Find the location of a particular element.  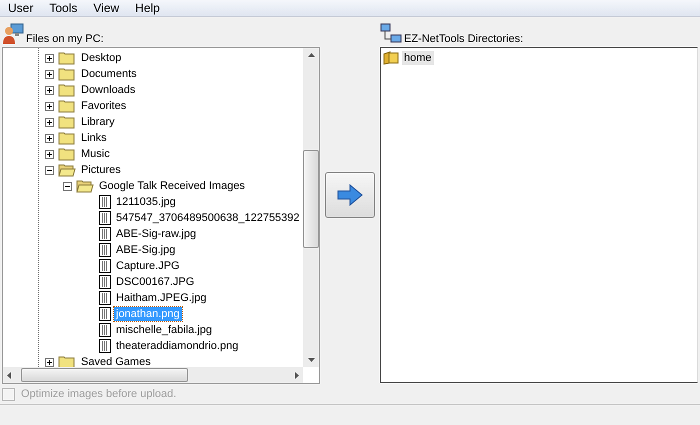

horizontal-scrollbar is located at coordinates (153, 375).